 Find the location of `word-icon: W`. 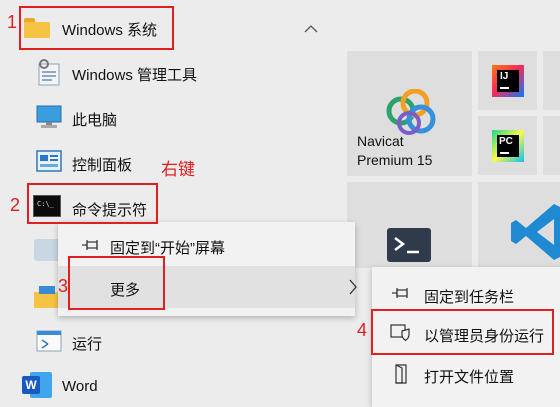

word-icon: W is located at coordinates (37, 385).